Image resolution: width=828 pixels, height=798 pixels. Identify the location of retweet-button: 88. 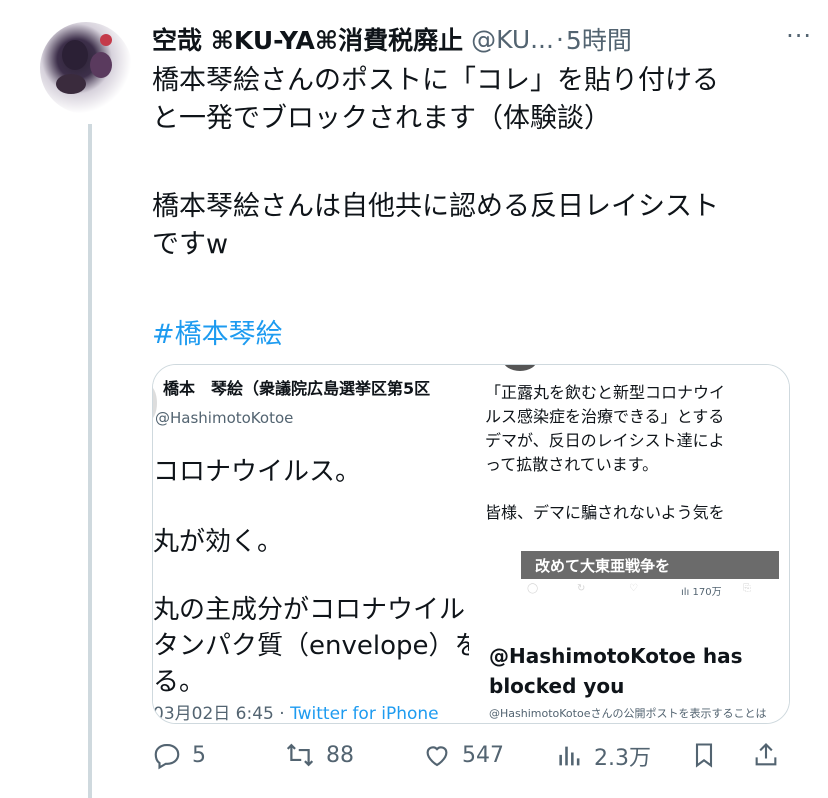
(319, 755).